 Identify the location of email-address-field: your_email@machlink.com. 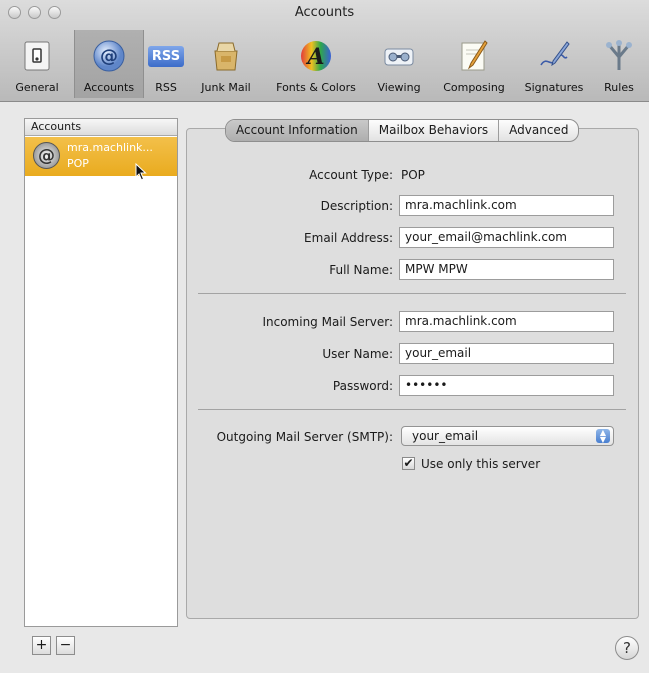
(506, 237).